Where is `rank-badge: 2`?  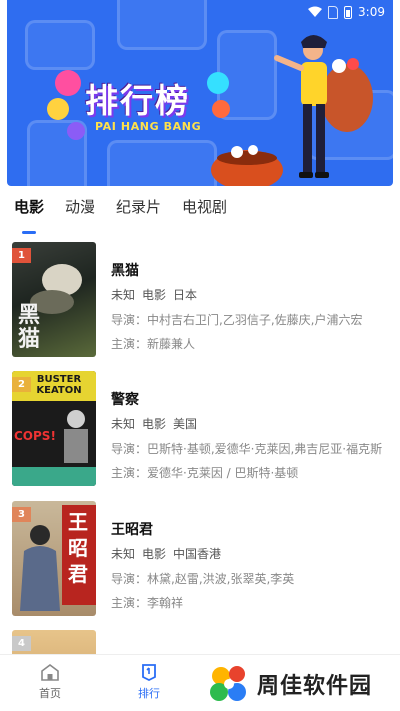 rank-badge: 2 is located at coordinates (21, 384).